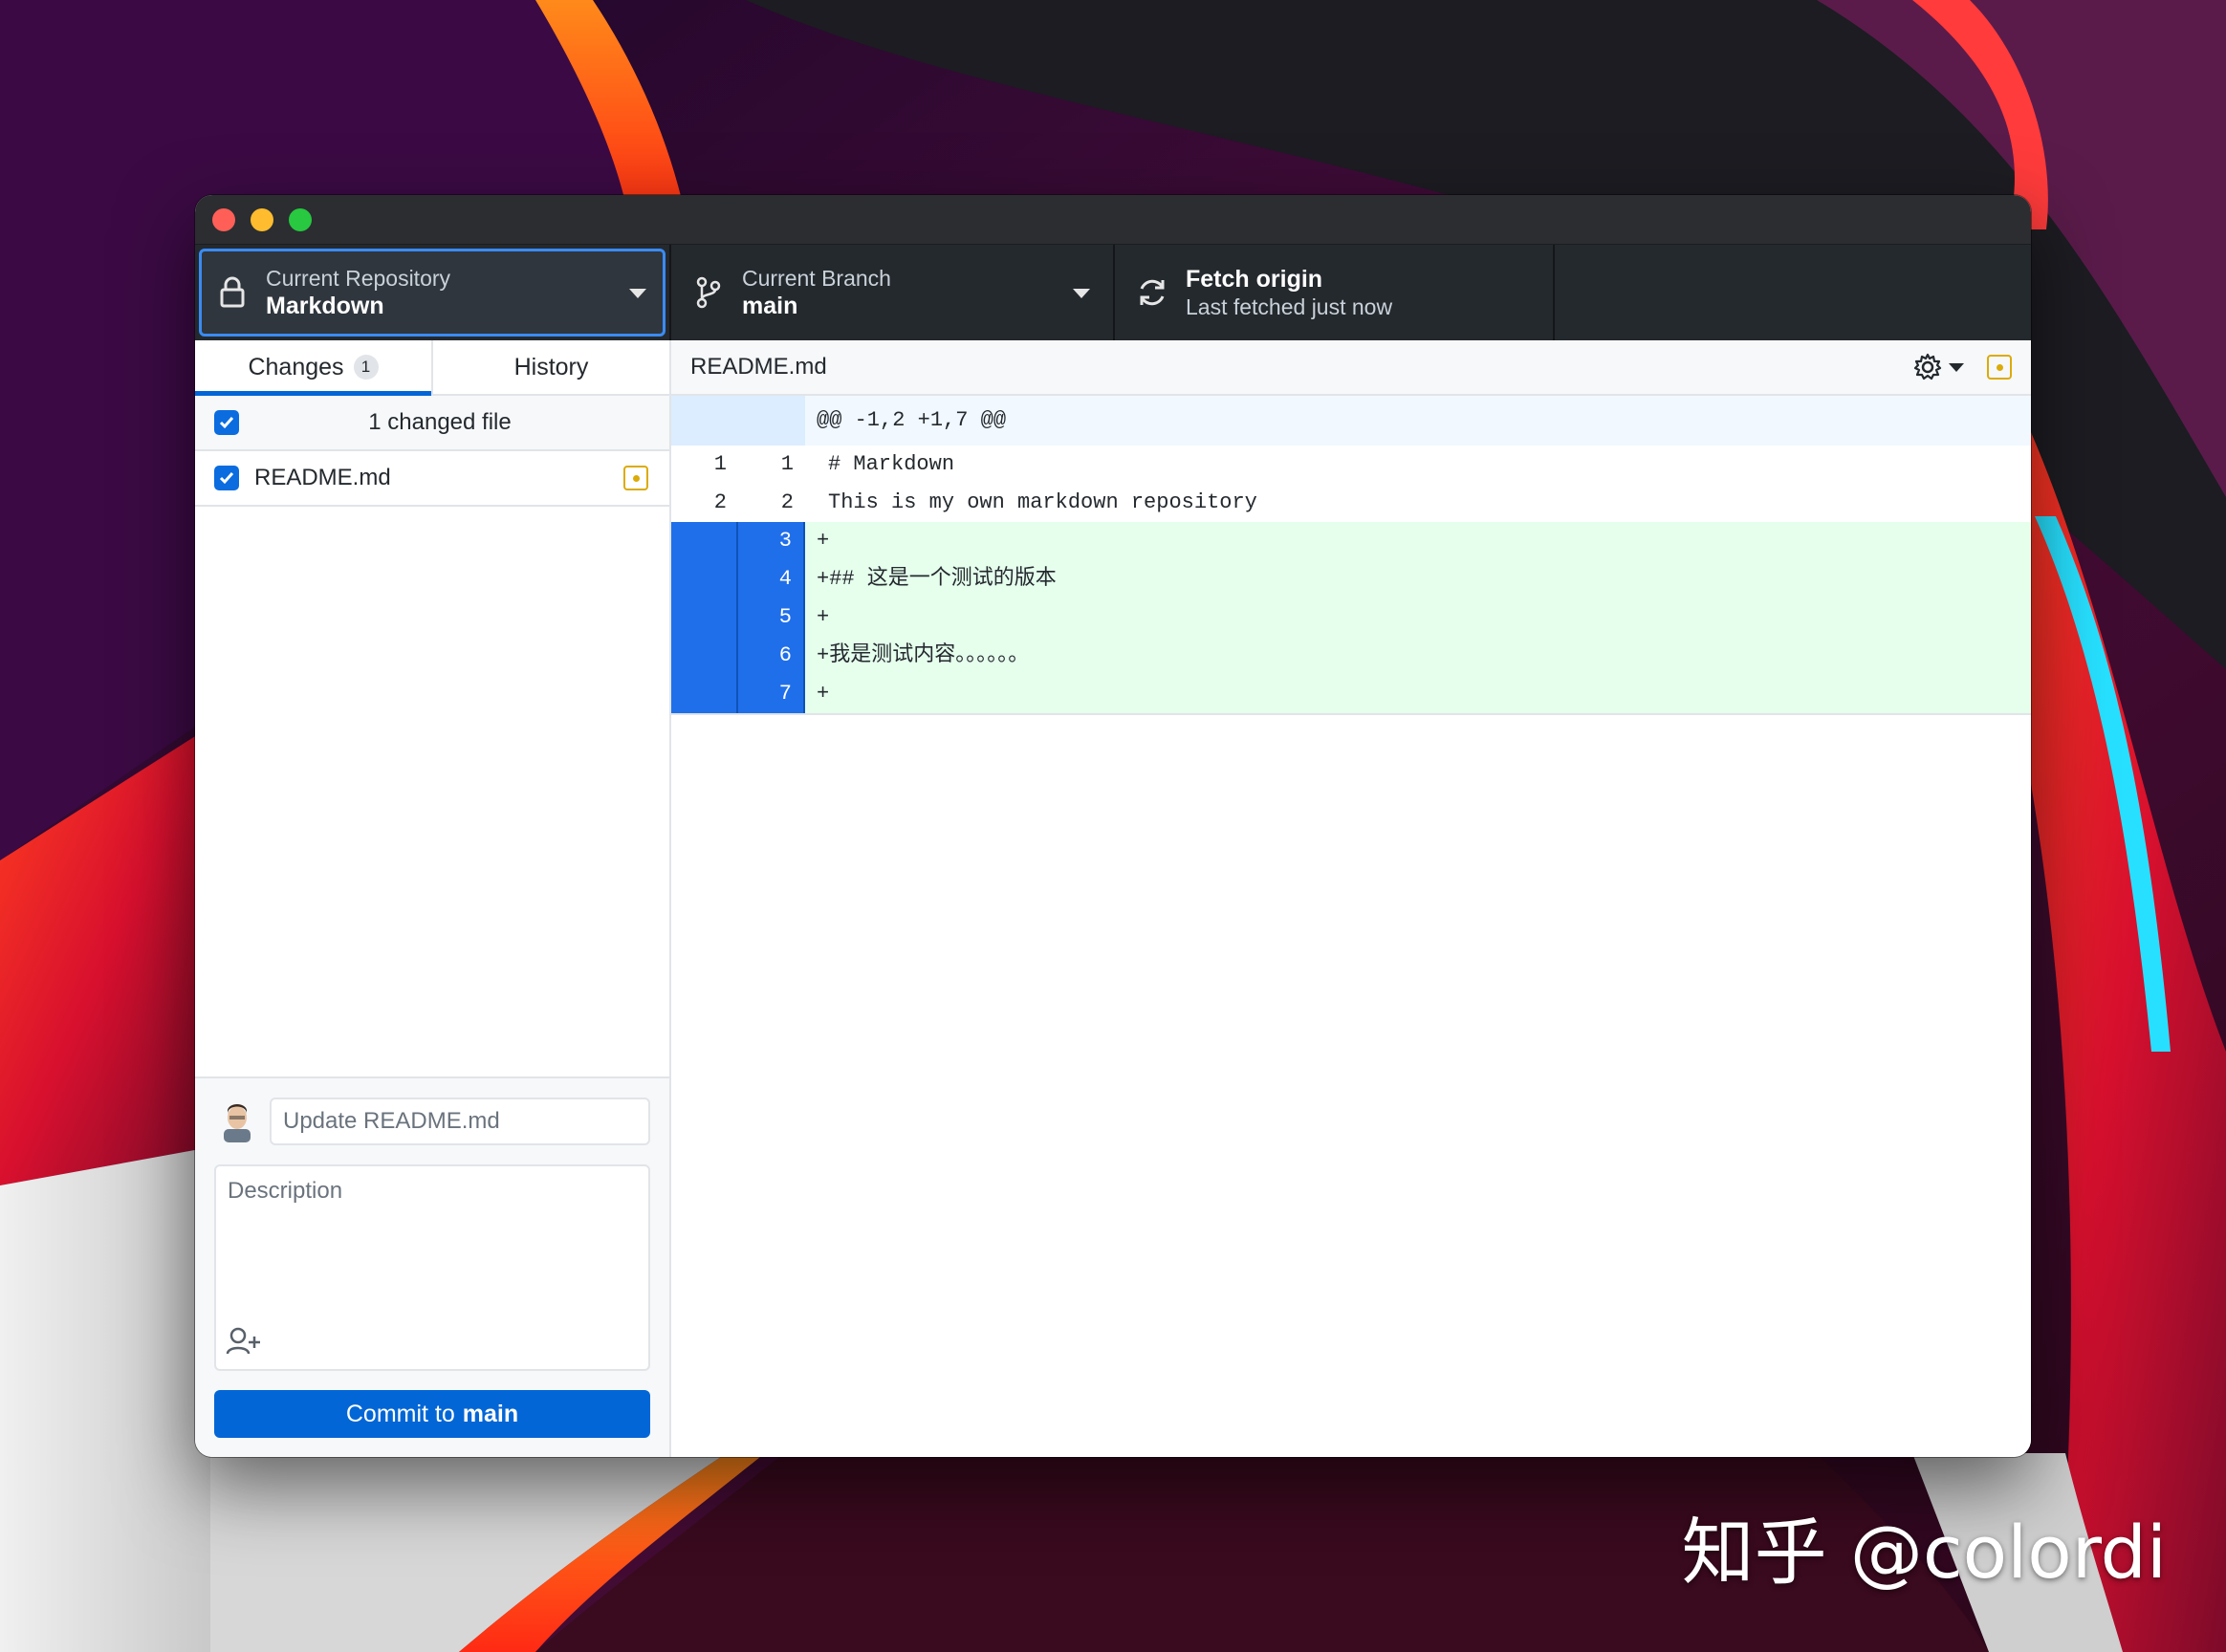  I want to click on commit-button-branch: main, so click(490, 1413).